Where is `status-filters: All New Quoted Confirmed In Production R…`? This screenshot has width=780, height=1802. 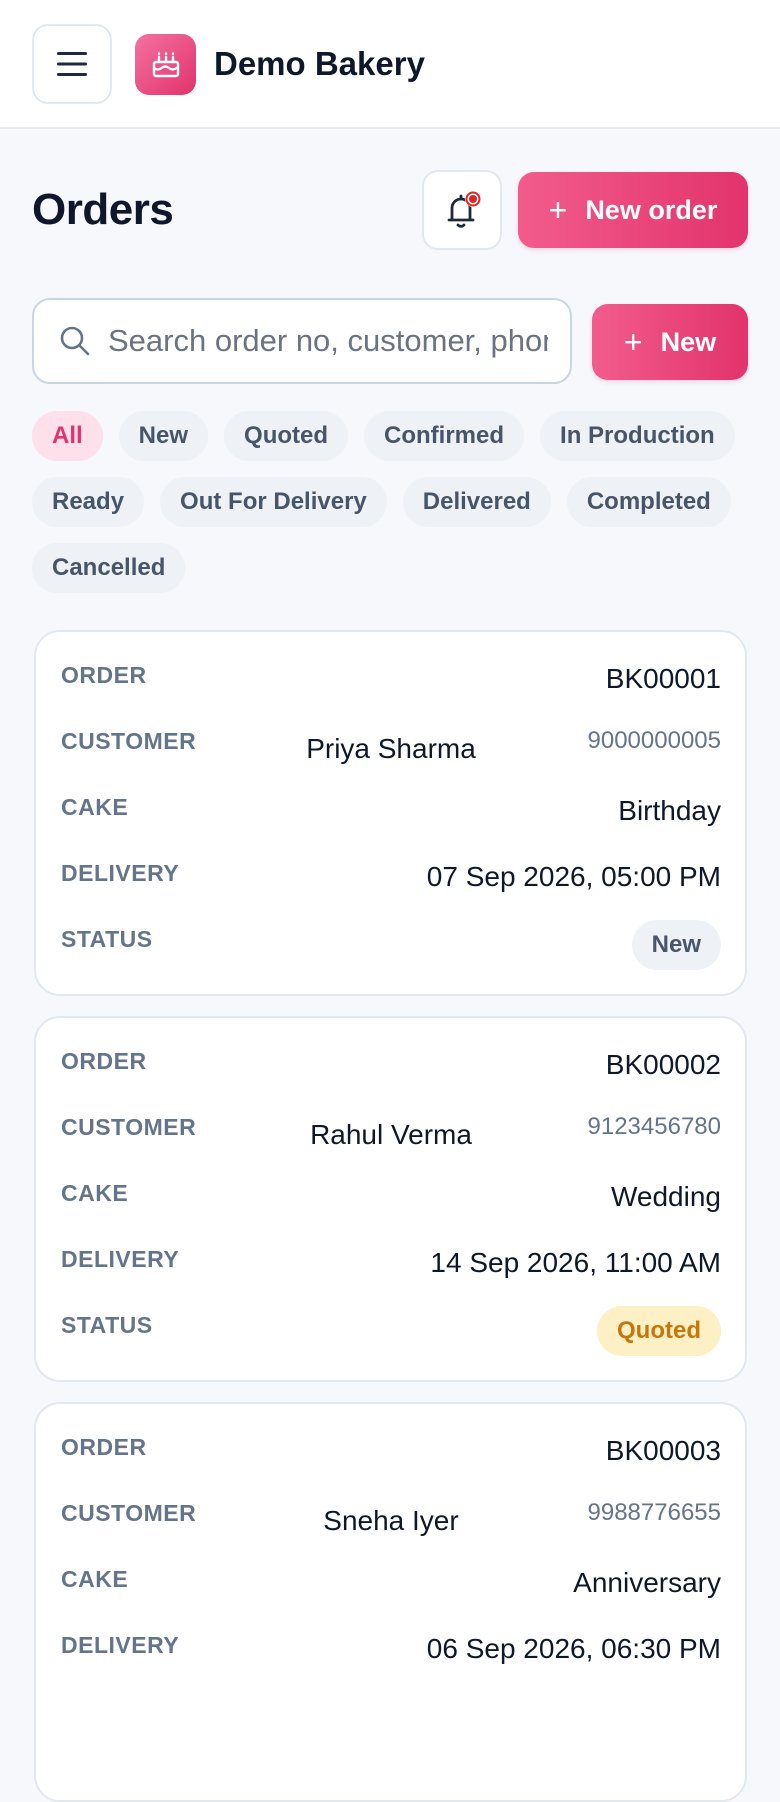 status-filters: All New Quoted Confirmed In Production R… is located at coordinates (392, 510).